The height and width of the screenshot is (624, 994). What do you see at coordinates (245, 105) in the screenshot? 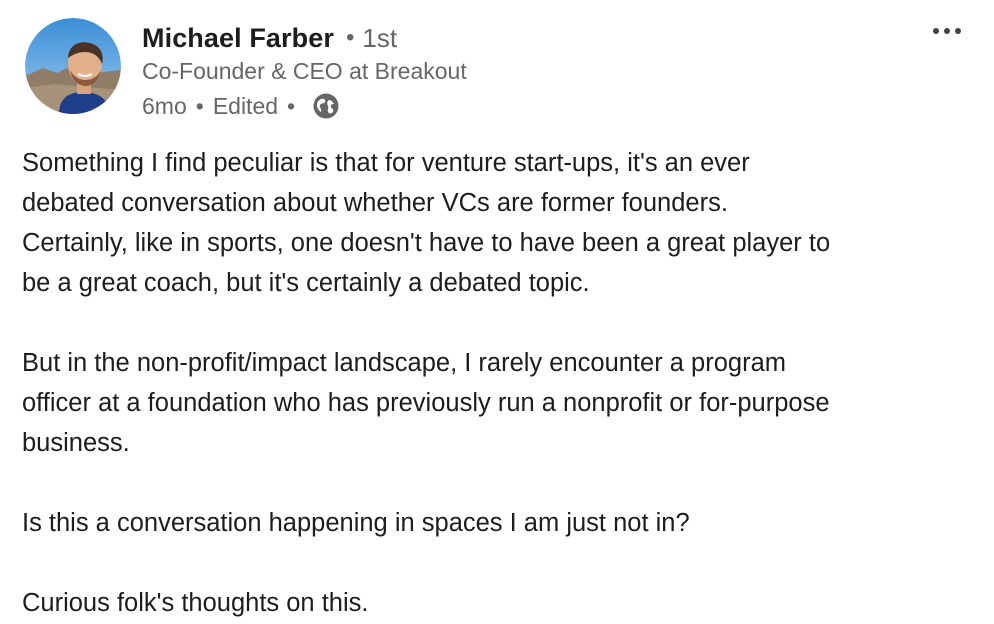
I see `edited-label: Edited` at bounding box center [245, 105].